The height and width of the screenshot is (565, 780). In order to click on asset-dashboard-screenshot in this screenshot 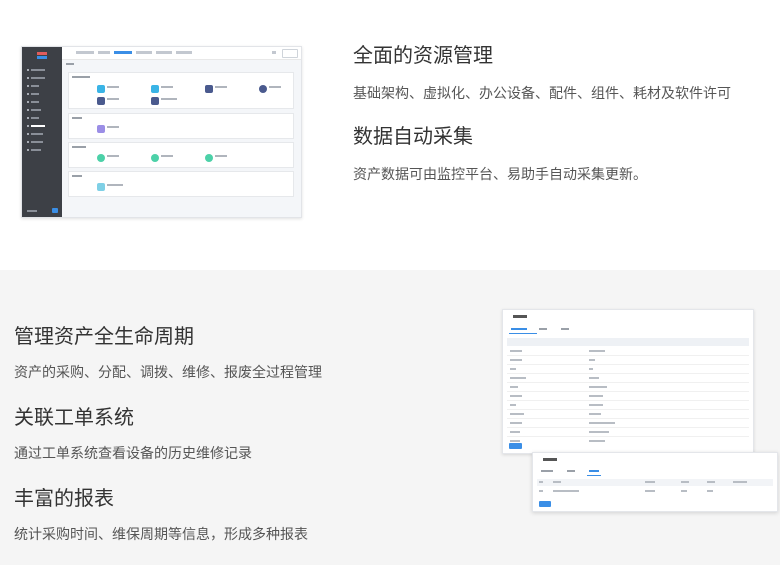, I will do `click(161, 132)`.